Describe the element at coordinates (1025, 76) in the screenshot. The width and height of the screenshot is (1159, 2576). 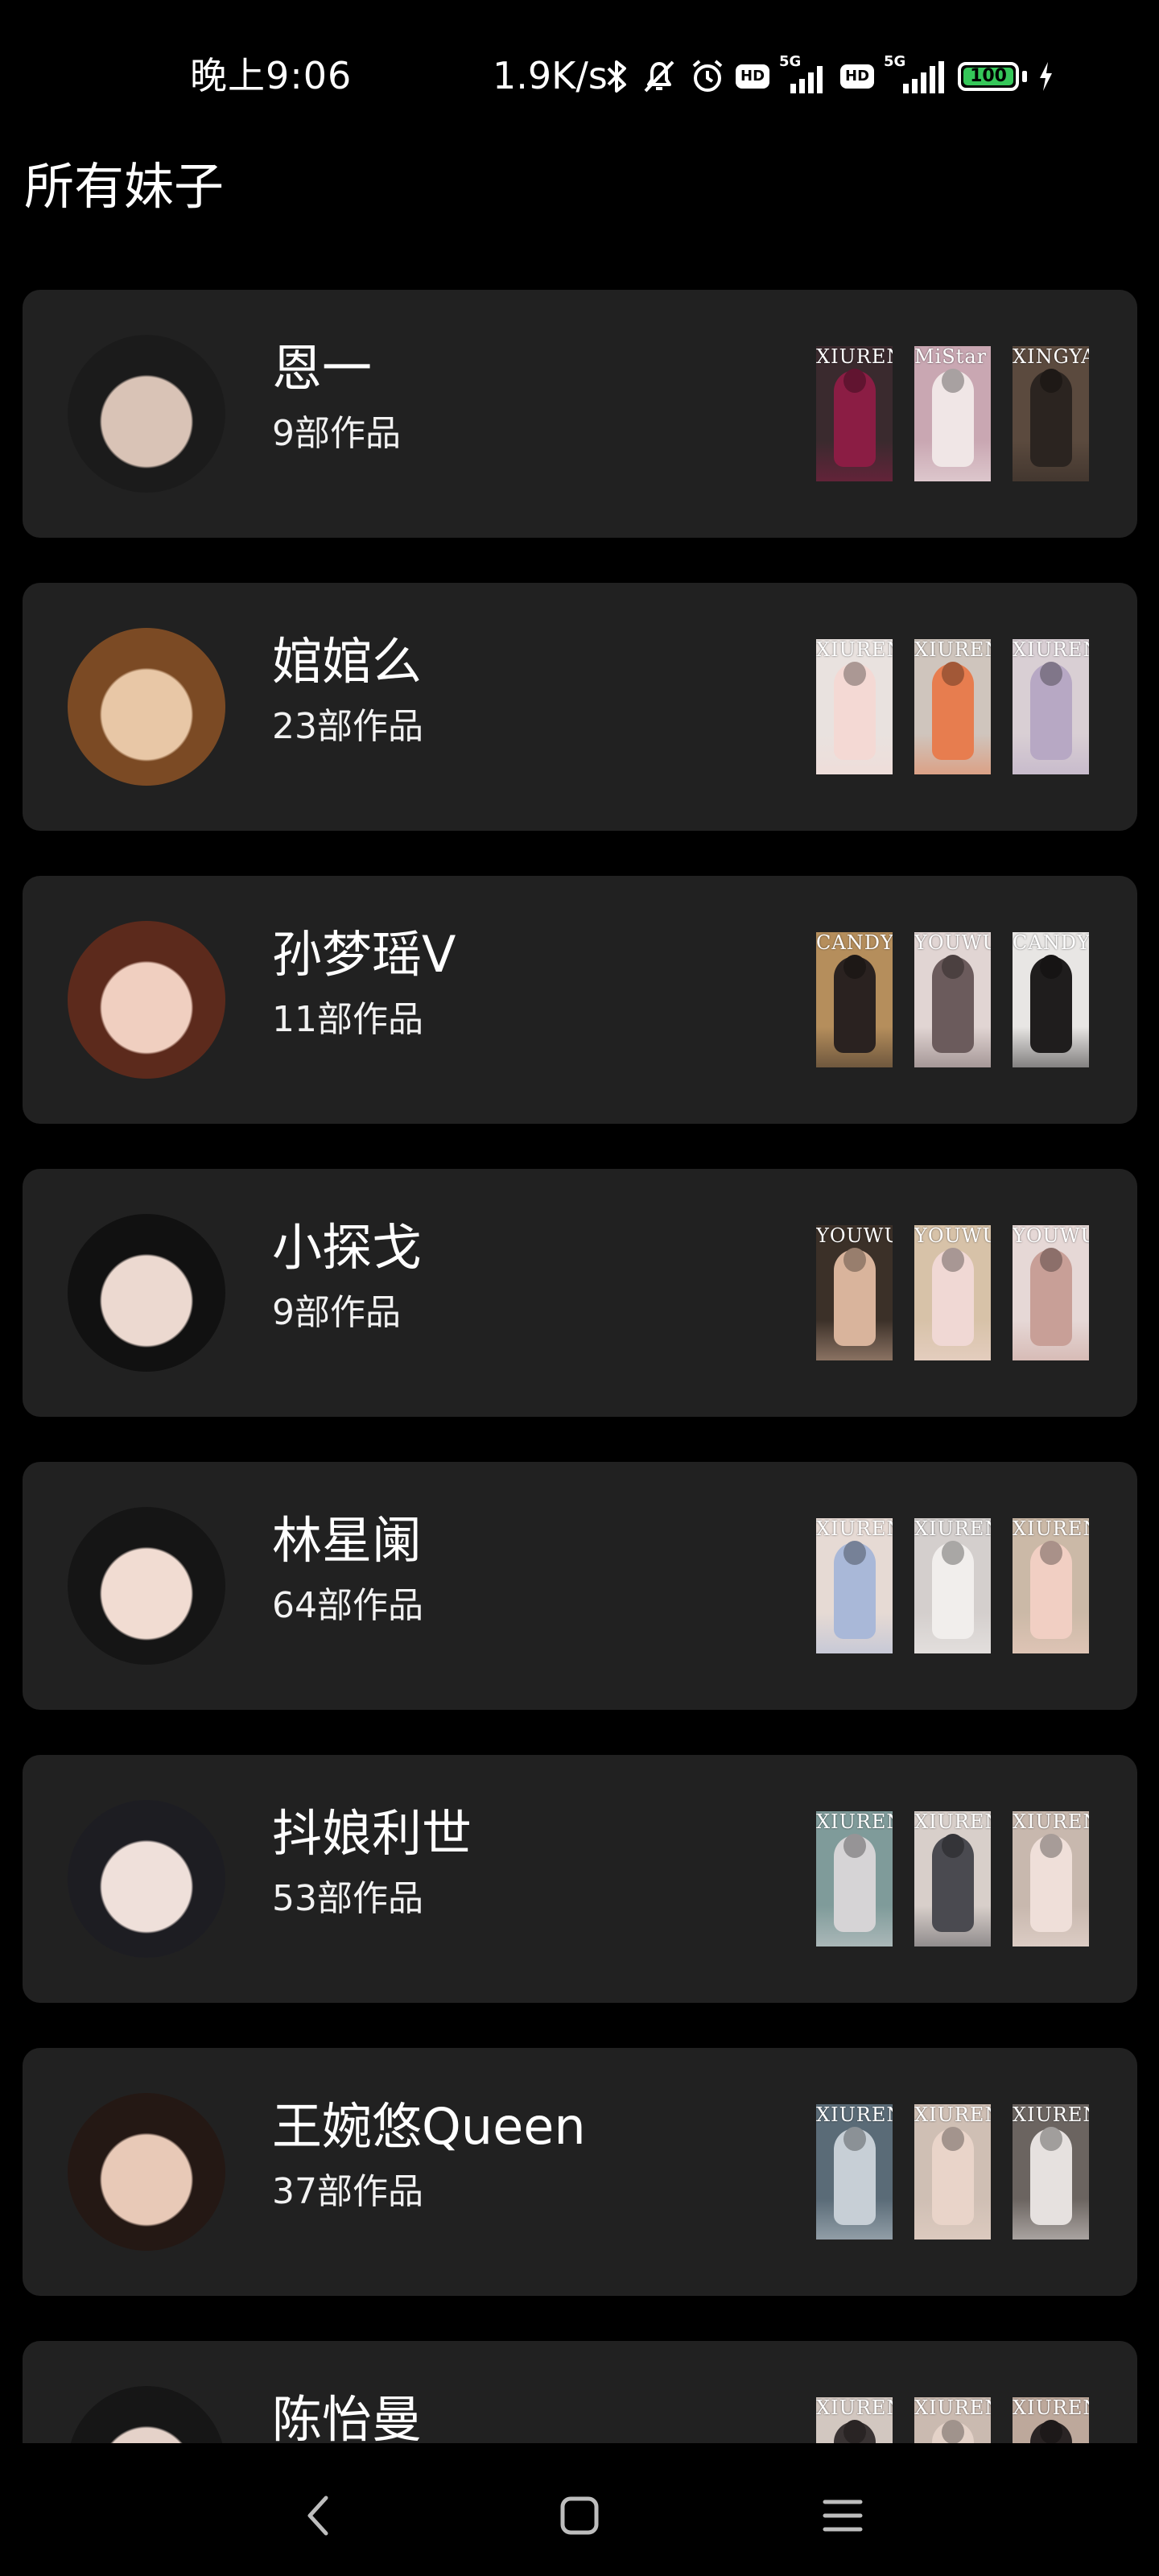
I see `battery-cap` at that location.